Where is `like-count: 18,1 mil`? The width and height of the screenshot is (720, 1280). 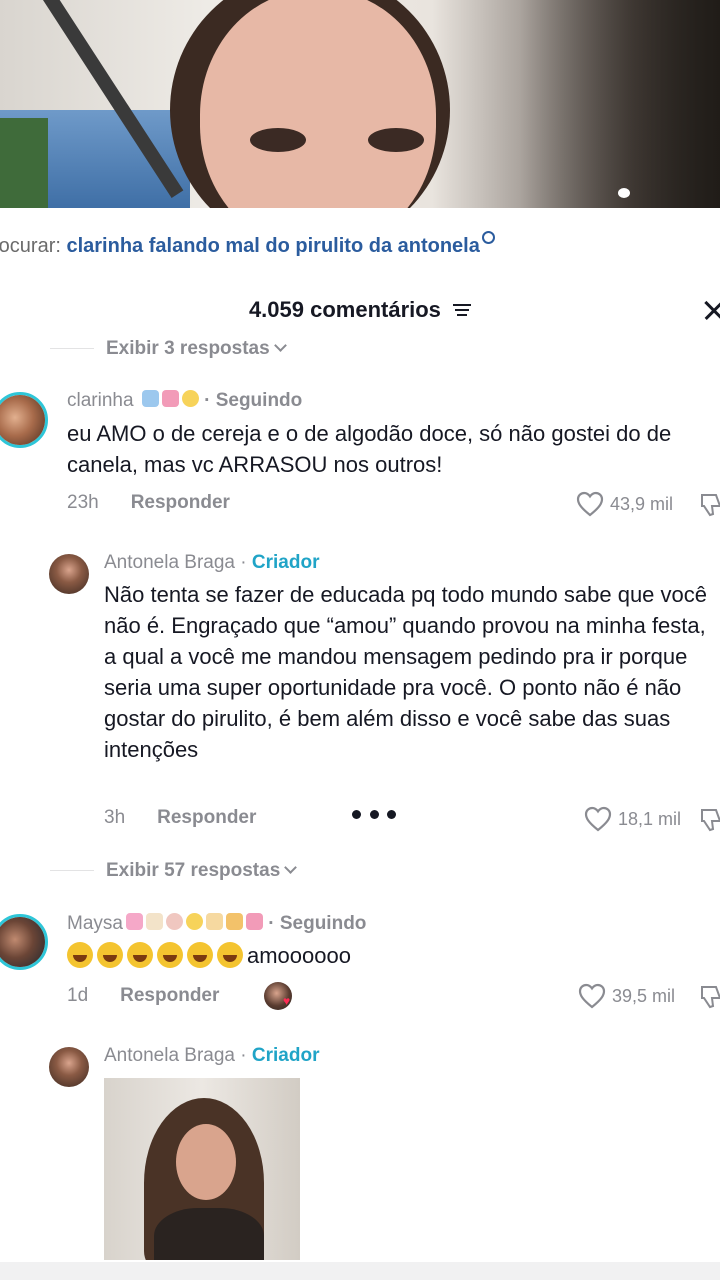
like-count: 18,1 mil is located at coordinates (650, 818).